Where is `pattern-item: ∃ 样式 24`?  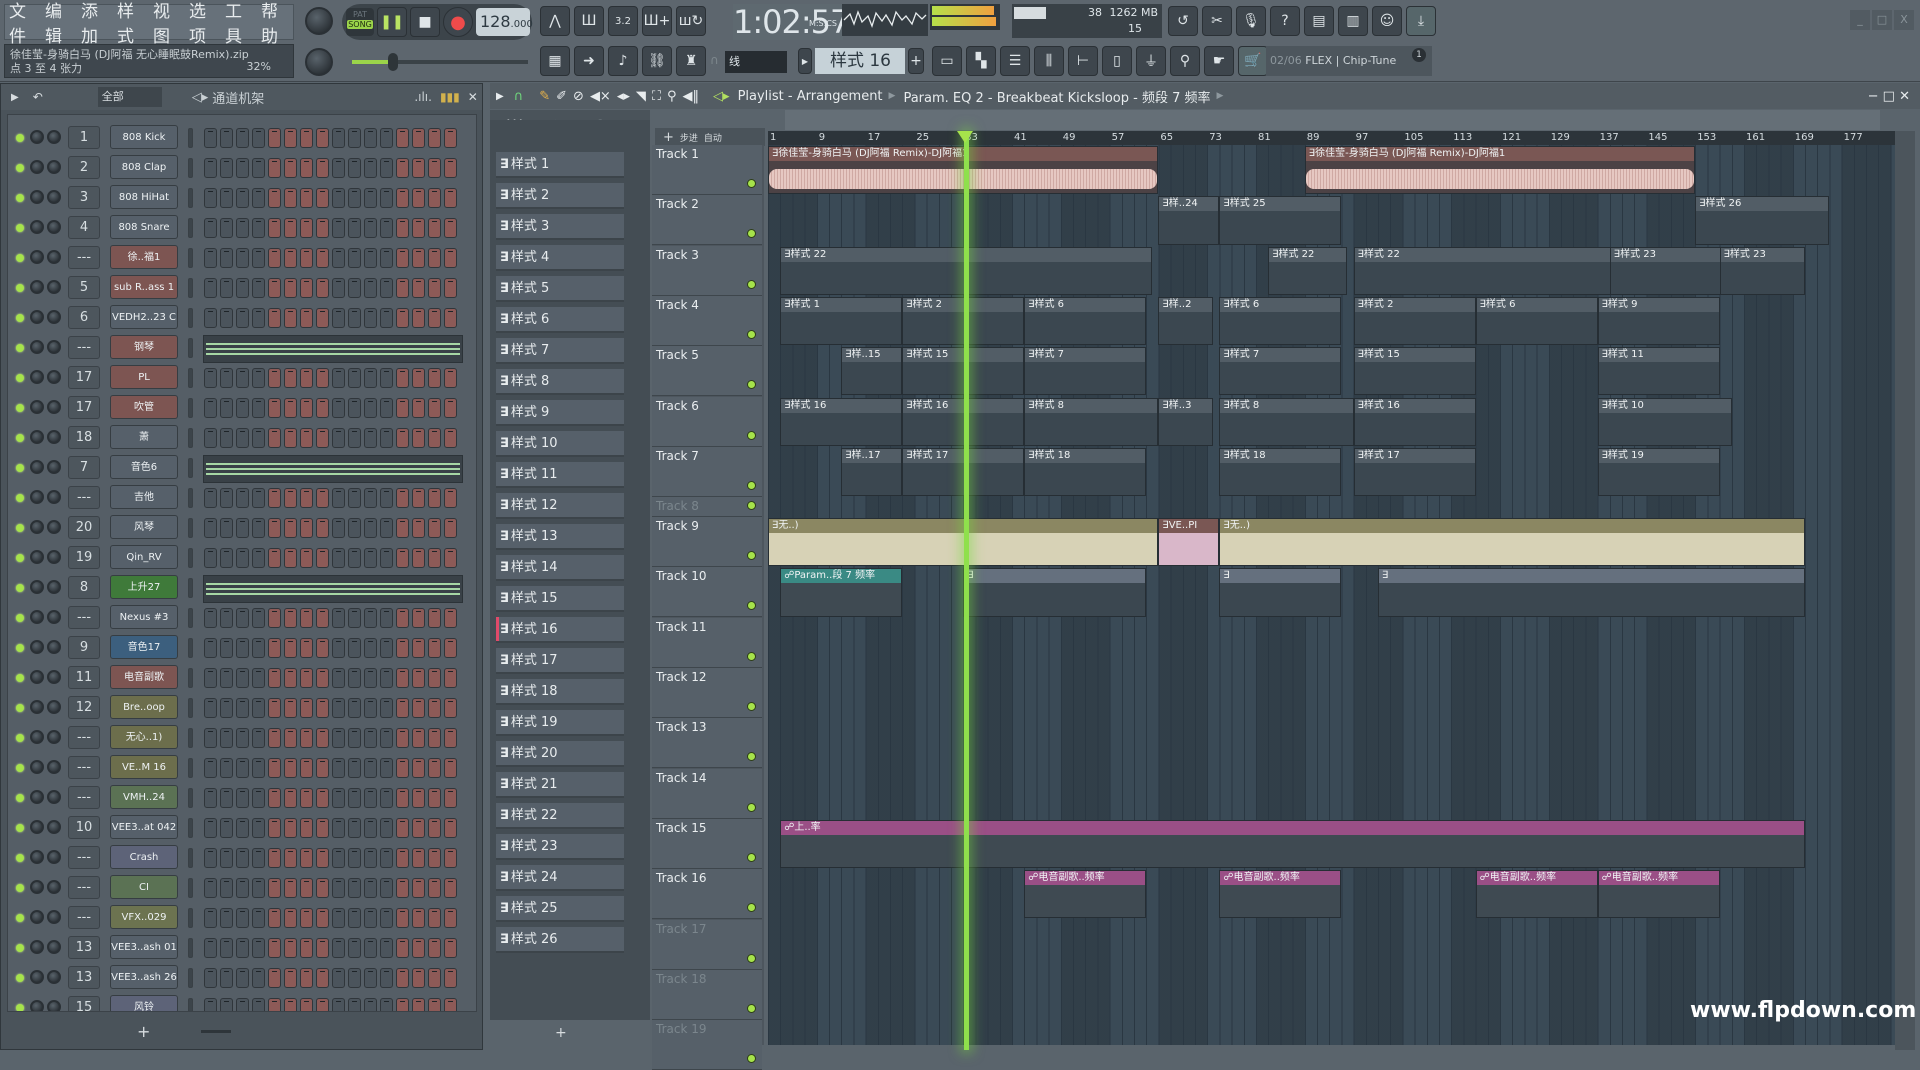
pattern-item: ∃ 样式 24 is located at coordinates (560, 878).